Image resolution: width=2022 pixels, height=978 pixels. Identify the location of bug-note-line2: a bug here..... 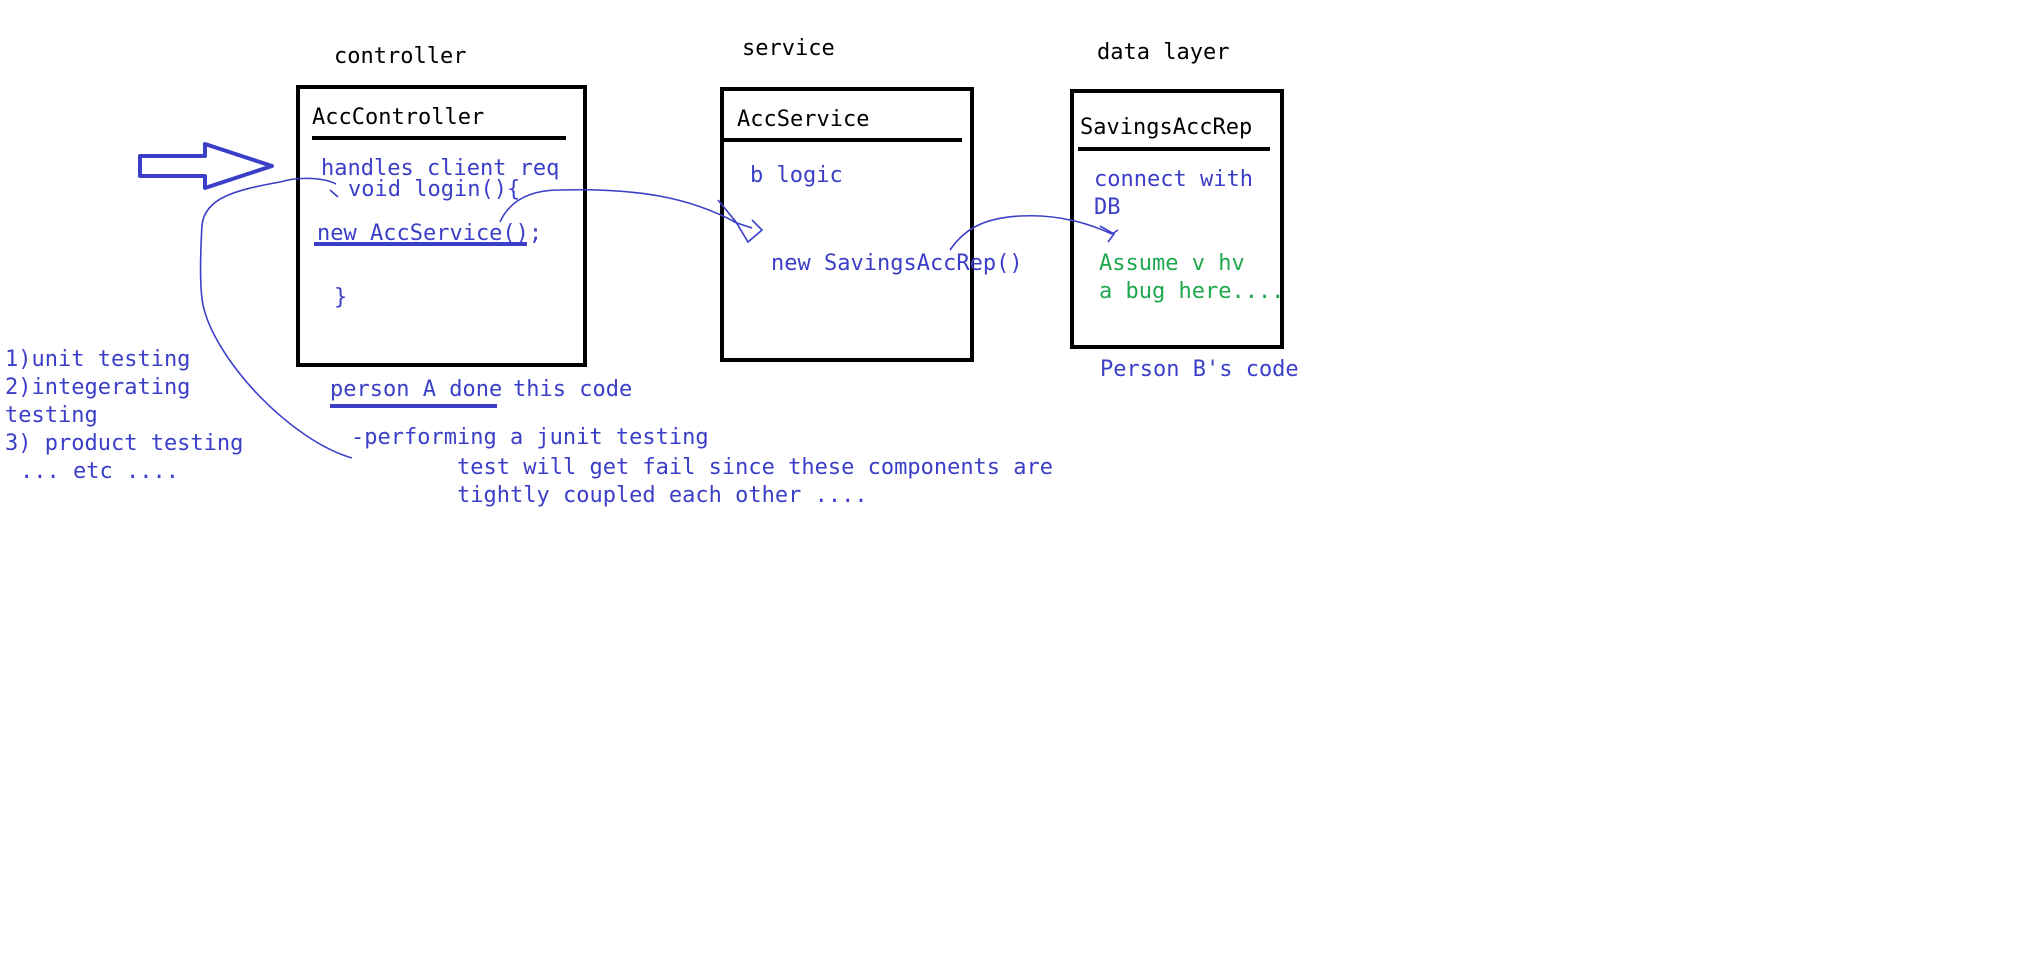
(1192, 291).